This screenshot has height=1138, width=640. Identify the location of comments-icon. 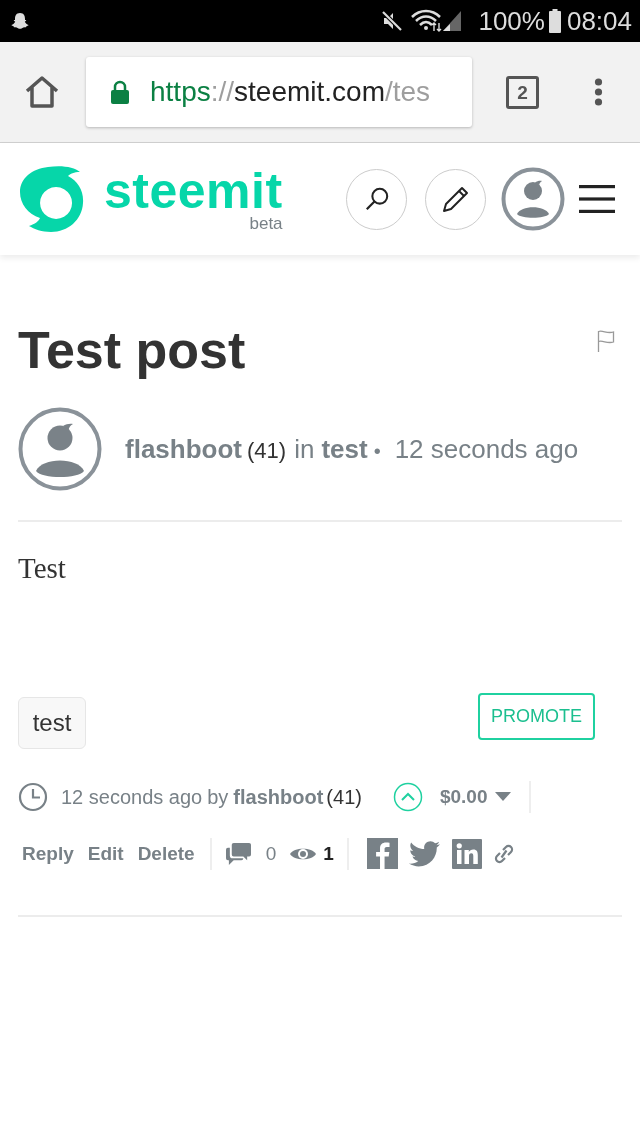
(238, 854).